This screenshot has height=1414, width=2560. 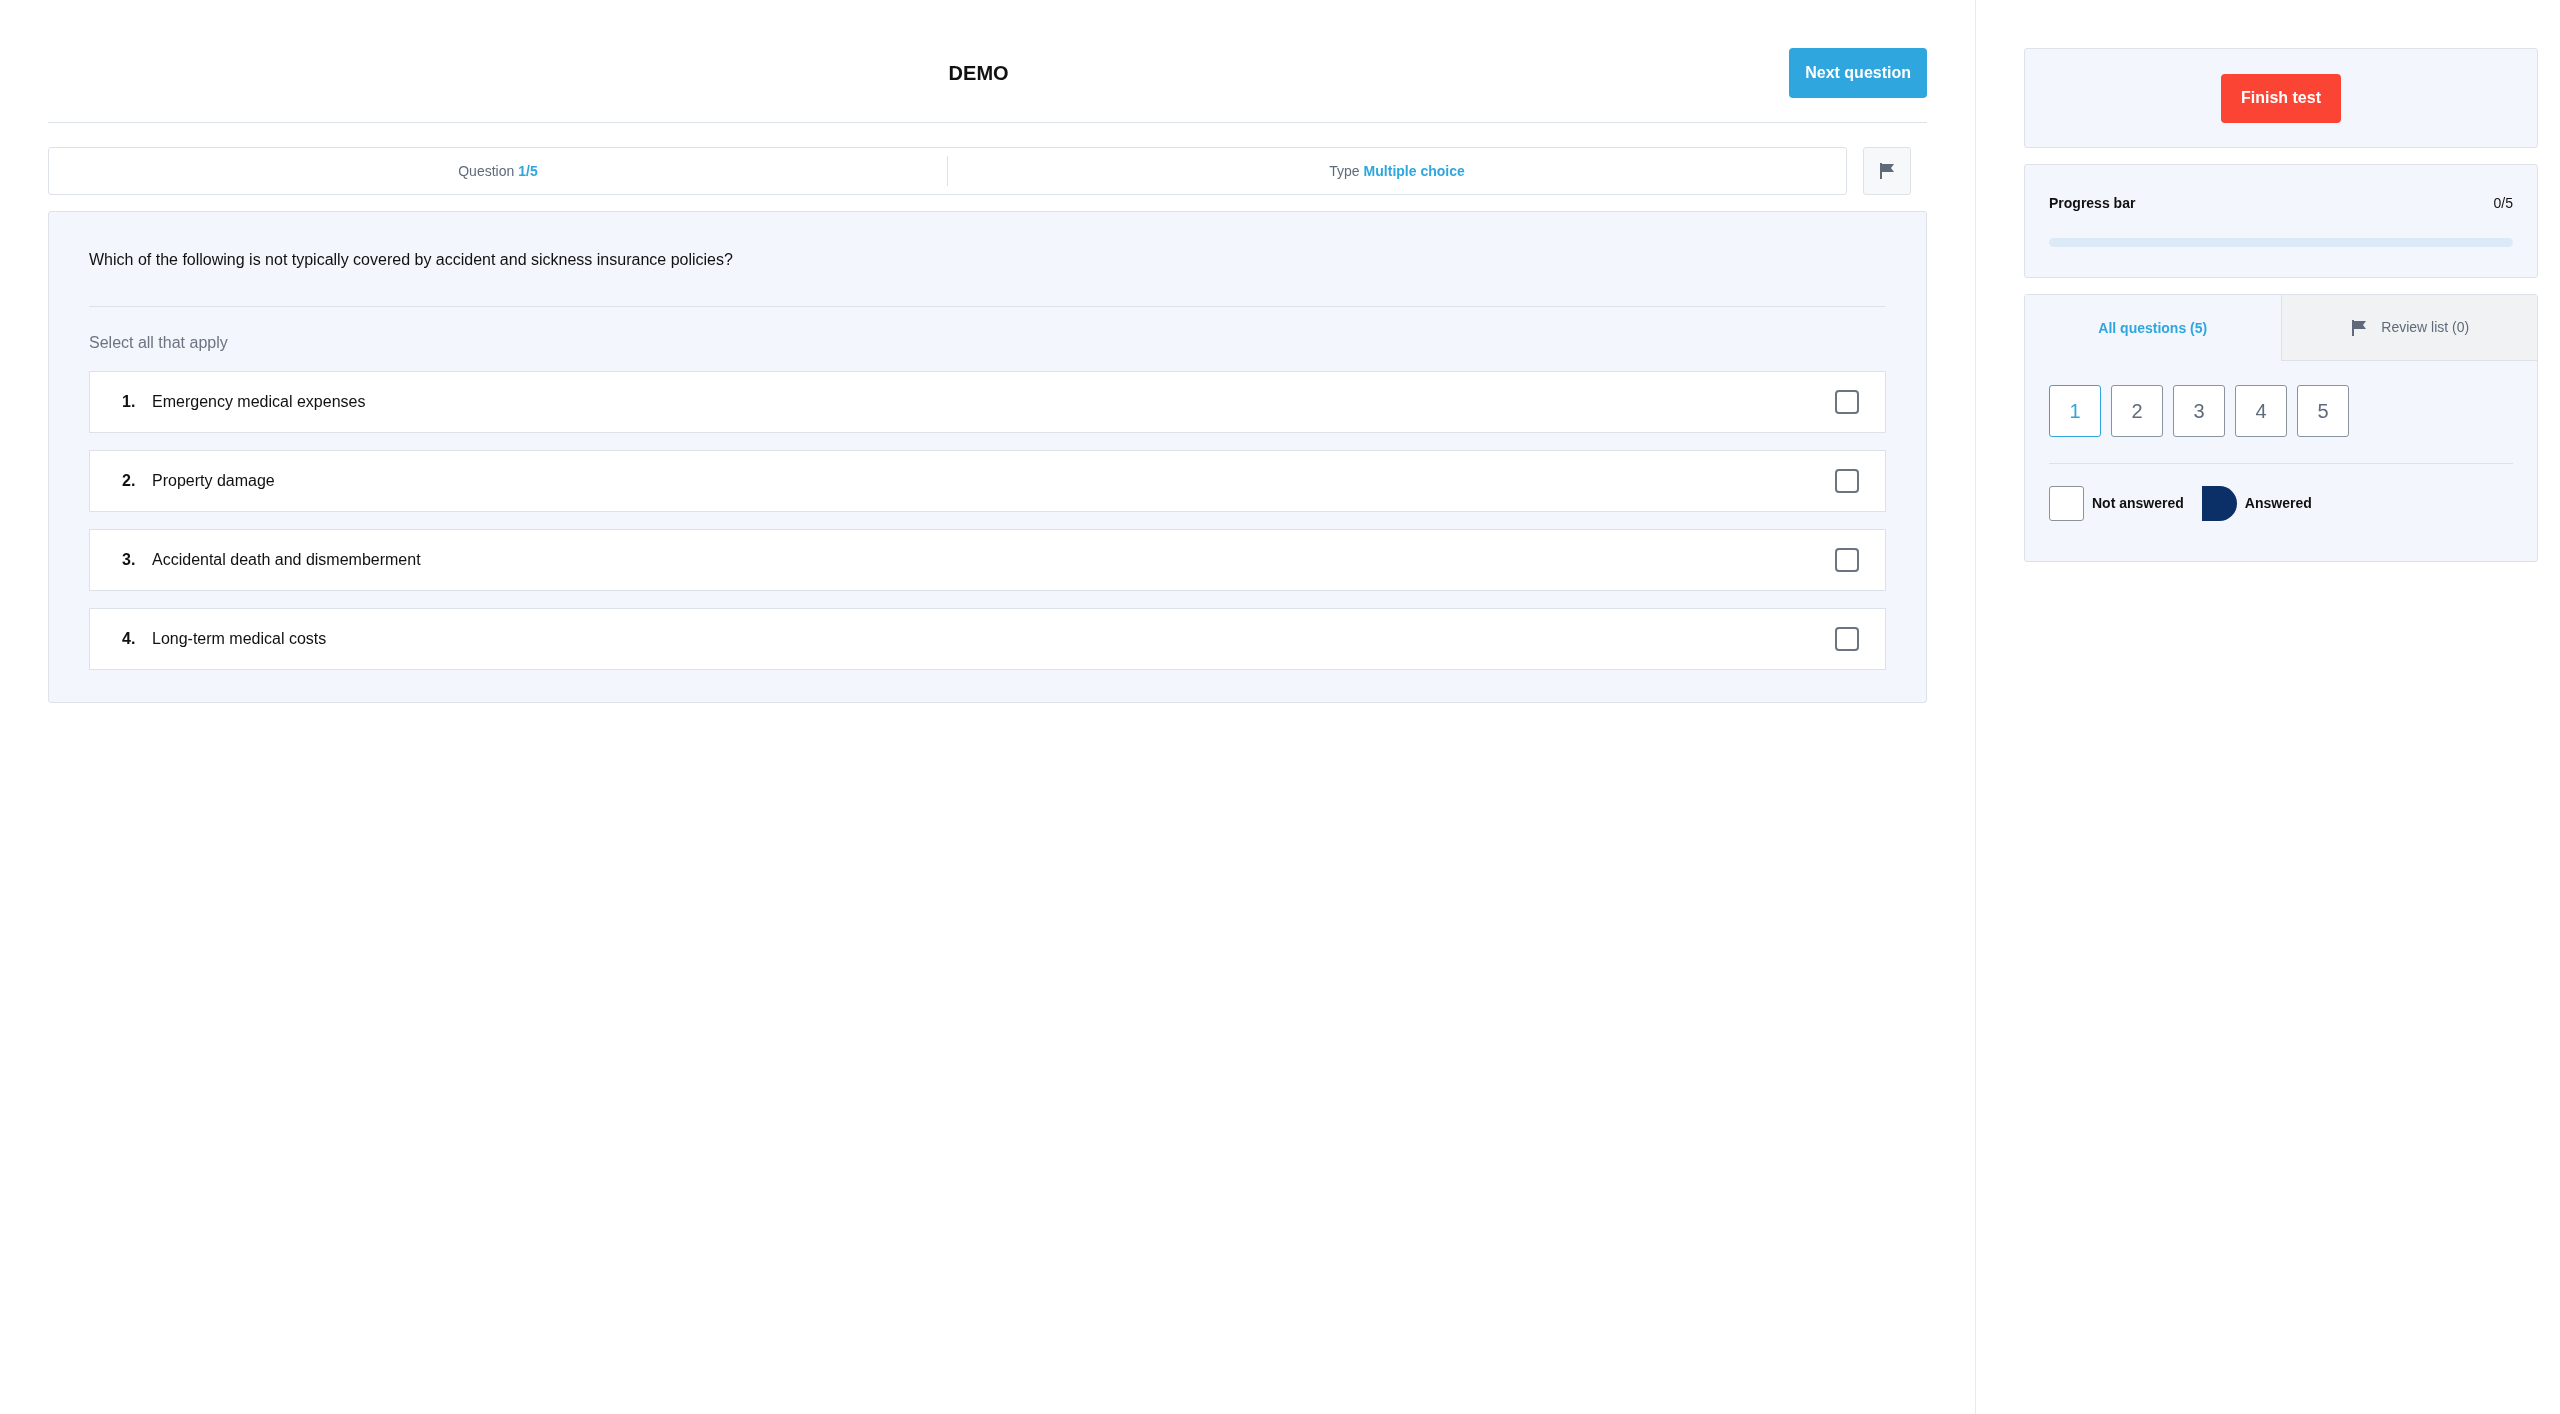 What do you see at coordinates (987, 402) in the screenshot?
I see `answer-option: 1. Emergency medical expenses` at bounding box center [987, 402].